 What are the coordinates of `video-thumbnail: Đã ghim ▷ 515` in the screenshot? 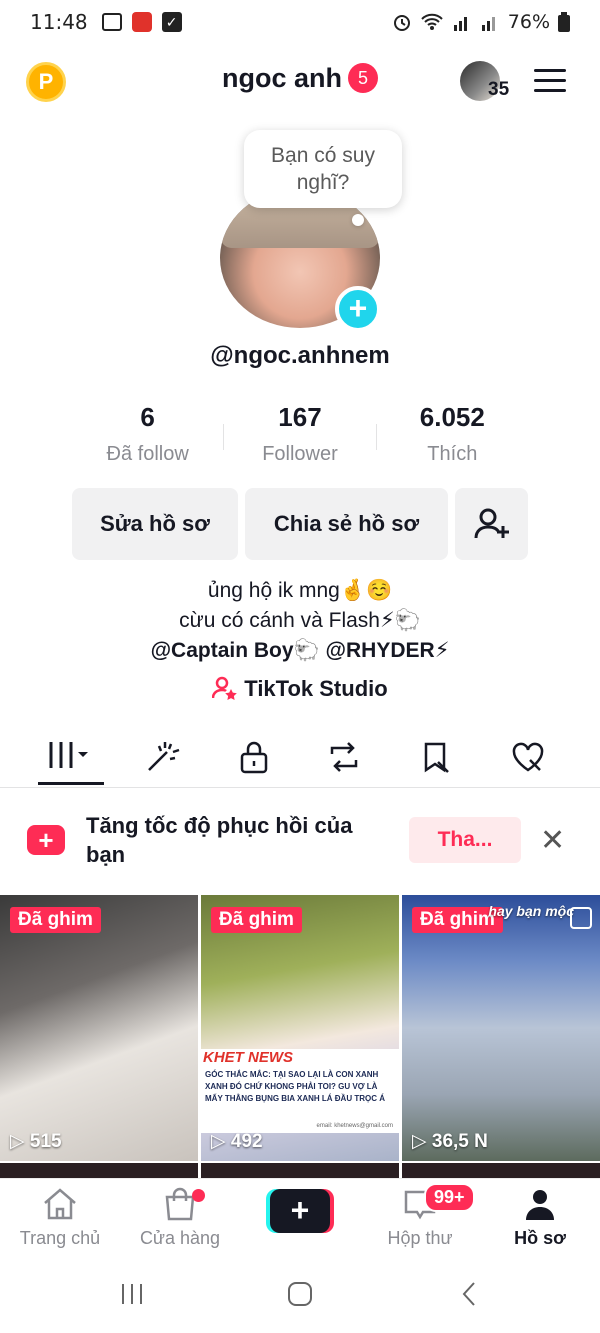 It's located at (99, 1028).